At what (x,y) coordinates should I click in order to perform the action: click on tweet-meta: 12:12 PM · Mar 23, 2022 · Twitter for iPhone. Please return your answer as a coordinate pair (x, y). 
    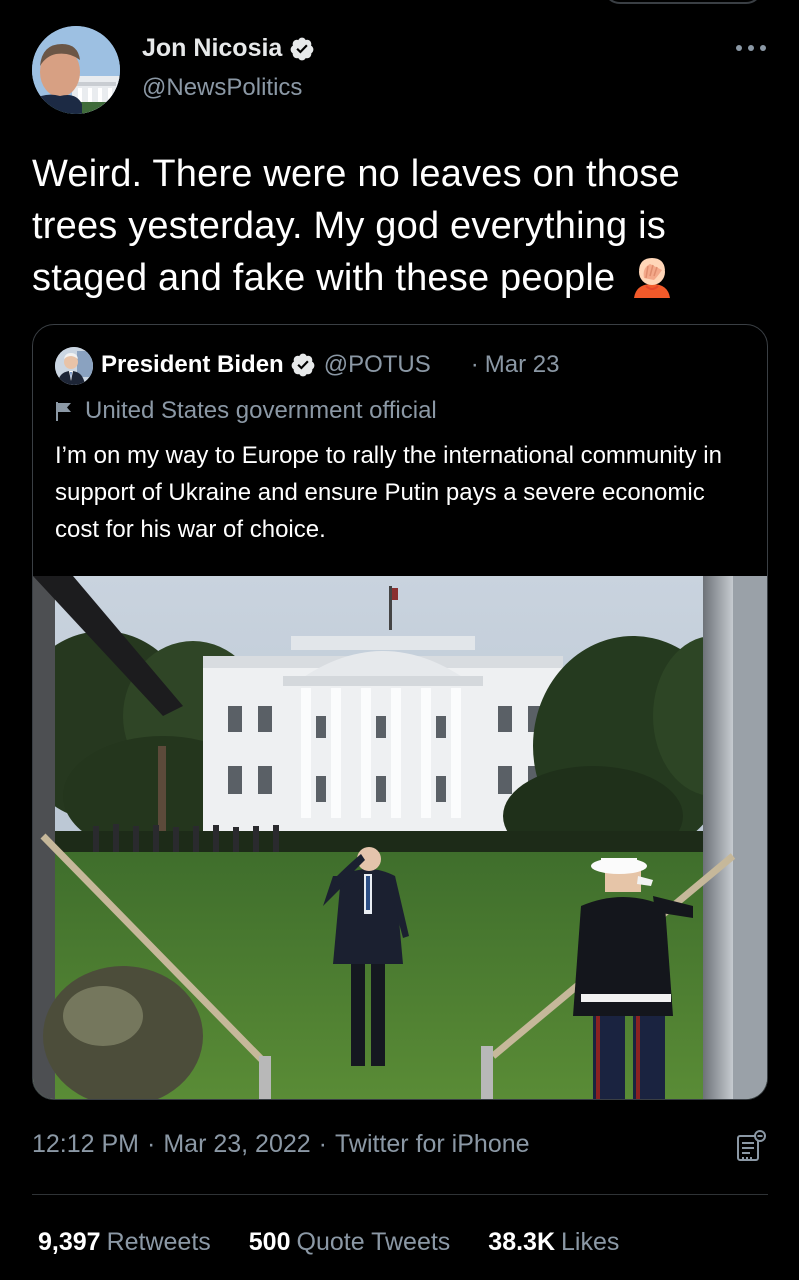
    Looking at the image, I should click on (281, 1144).